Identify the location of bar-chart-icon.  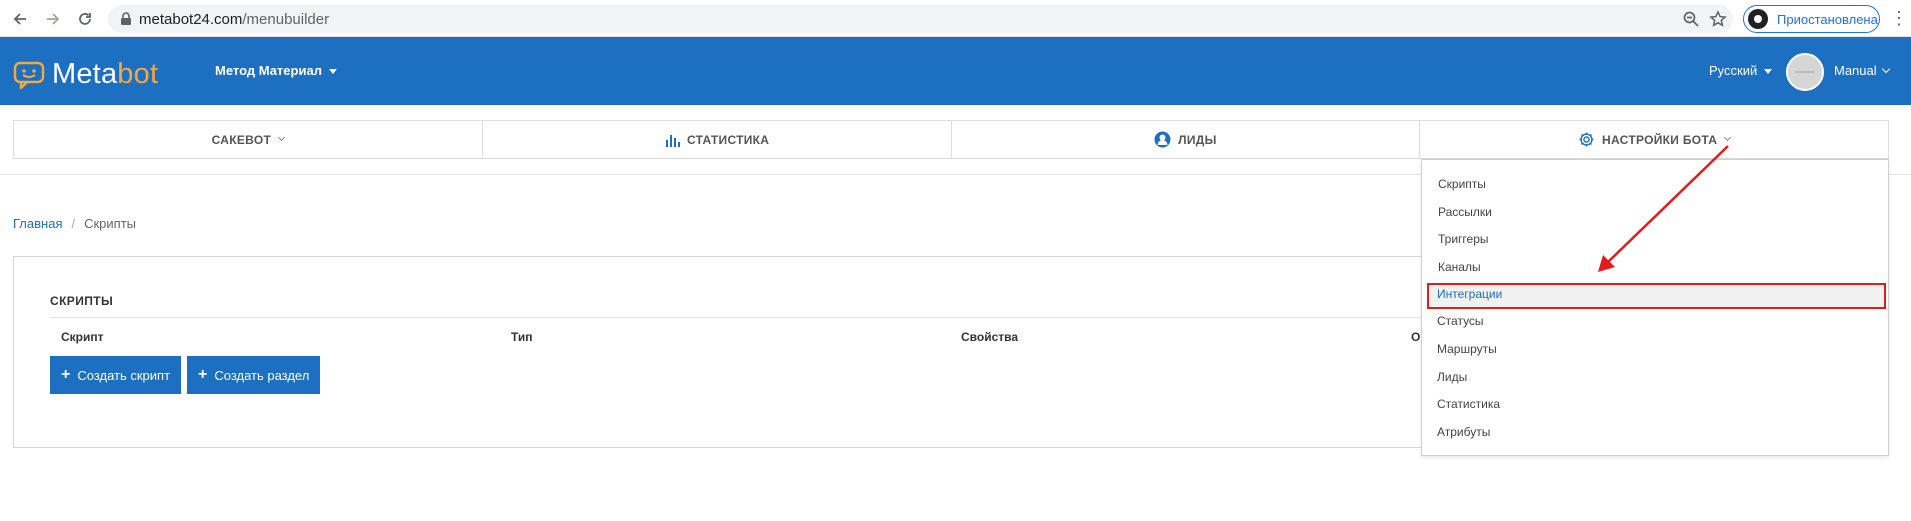
(672, 140).